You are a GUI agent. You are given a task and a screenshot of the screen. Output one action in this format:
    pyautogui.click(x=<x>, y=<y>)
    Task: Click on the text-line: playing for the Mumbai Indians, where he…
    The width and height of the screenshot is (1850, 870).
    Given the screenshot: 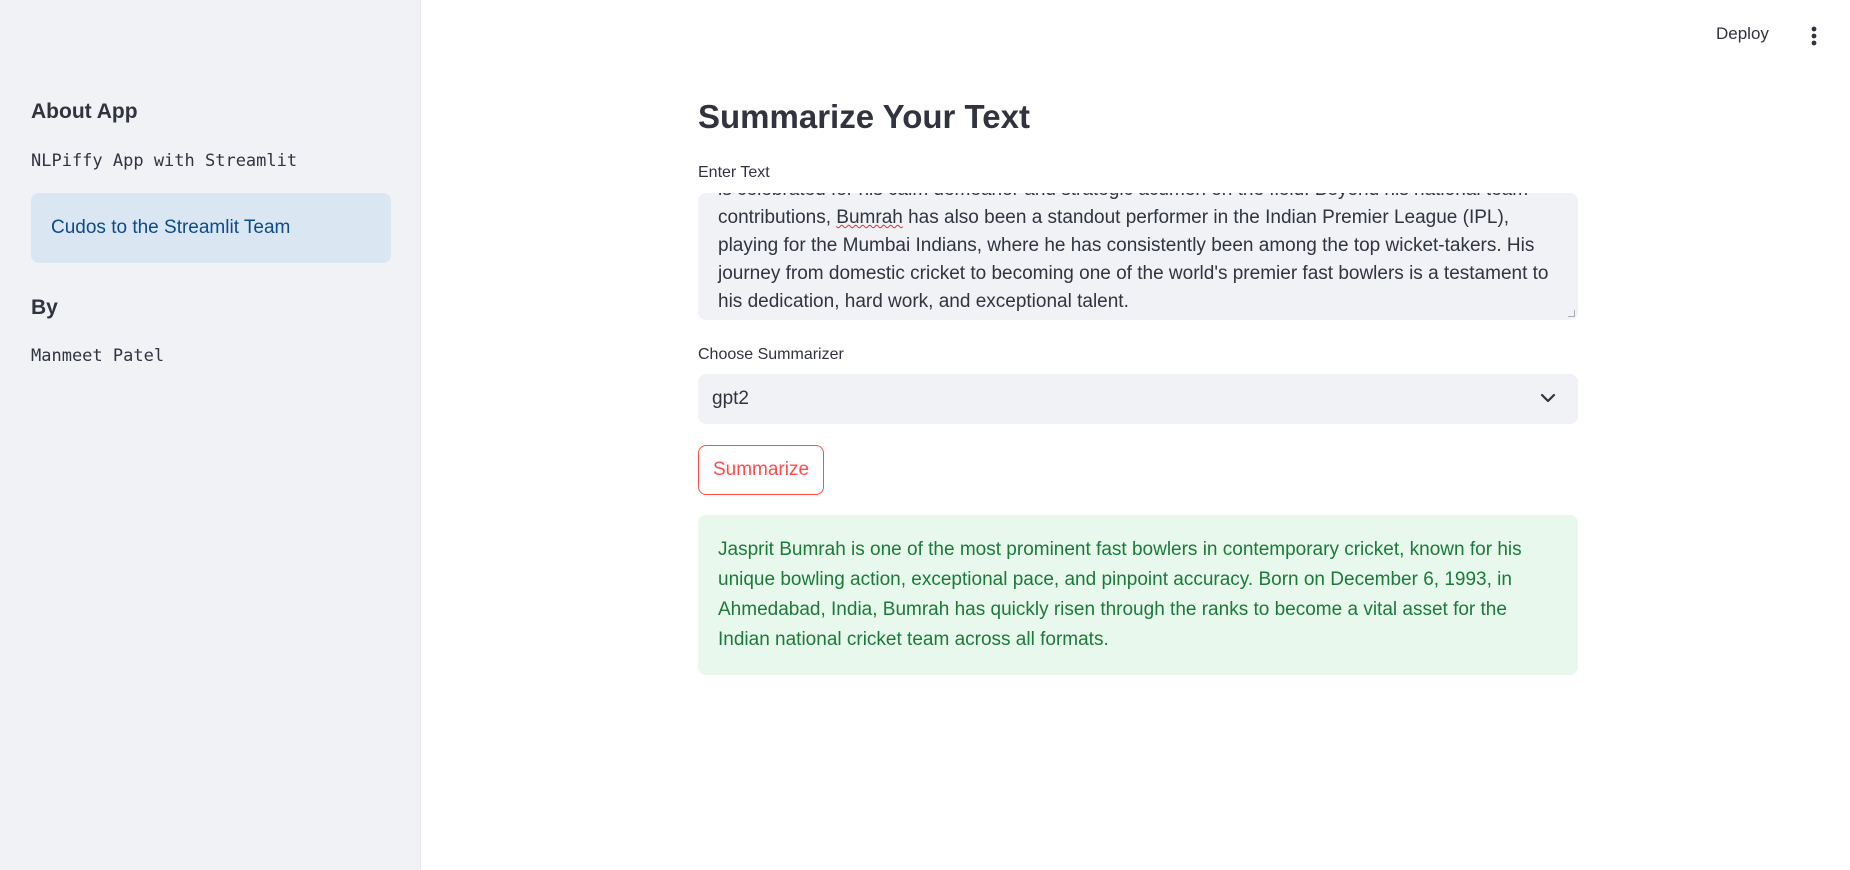 What is the action you would take?
    pyautogui.click(x=1126, y=245)
    